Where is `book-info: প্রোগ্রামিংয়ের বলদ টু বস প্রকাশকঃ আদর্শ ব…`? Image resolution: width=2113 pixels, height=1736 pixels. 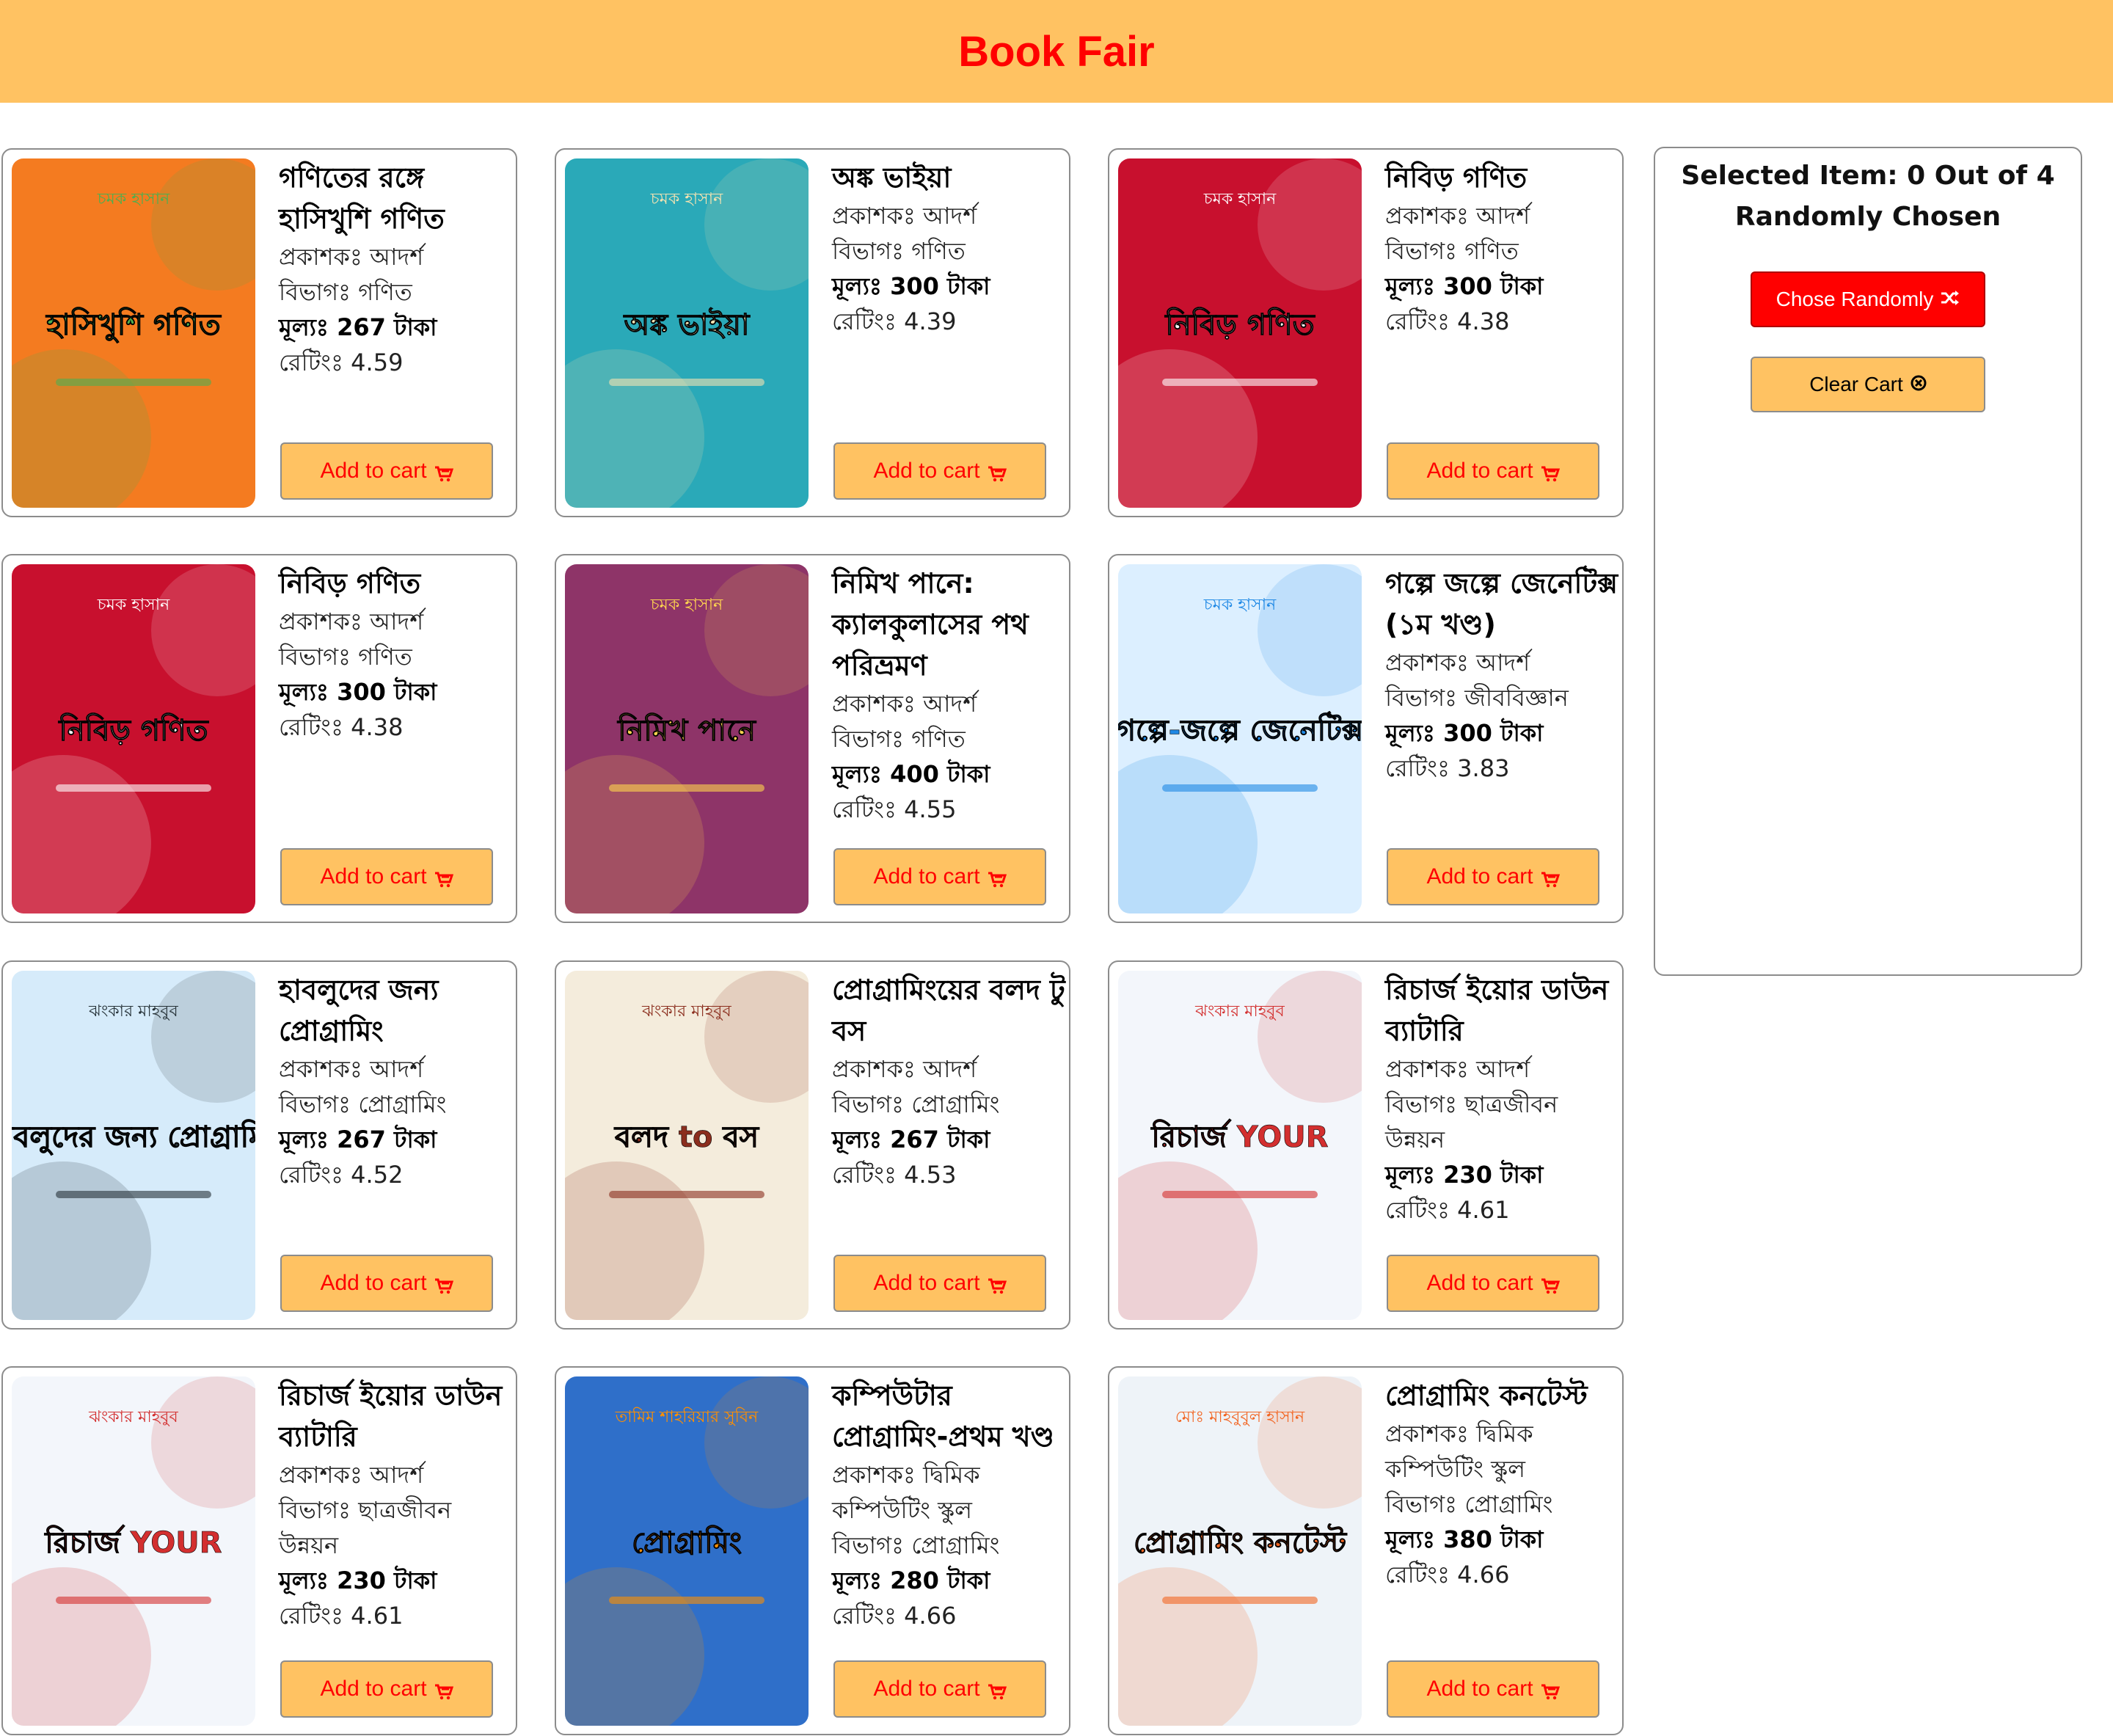 book-info: প্রোগ্রামিংয়ের বলদ টু বস প্রকাশকঃ আদর্শ ব… is located at coordinates (948, 1080).